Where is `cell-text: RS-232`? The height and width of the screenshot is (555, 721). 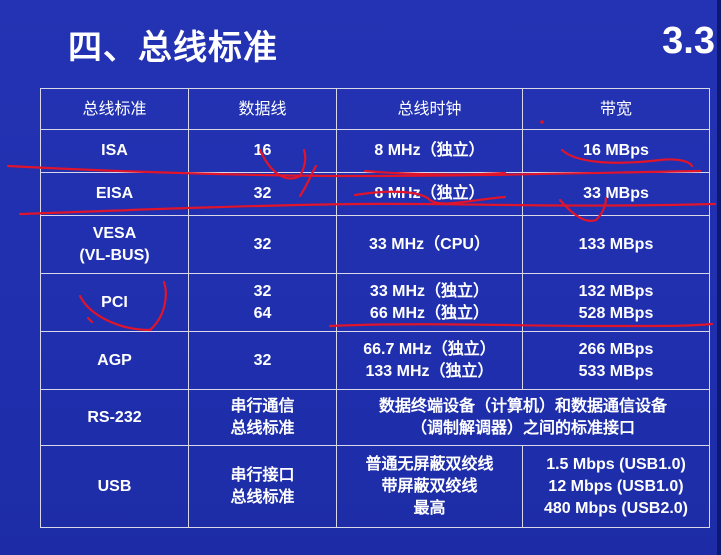 cell-text: RS-232 is located at coordinates (114, 417).